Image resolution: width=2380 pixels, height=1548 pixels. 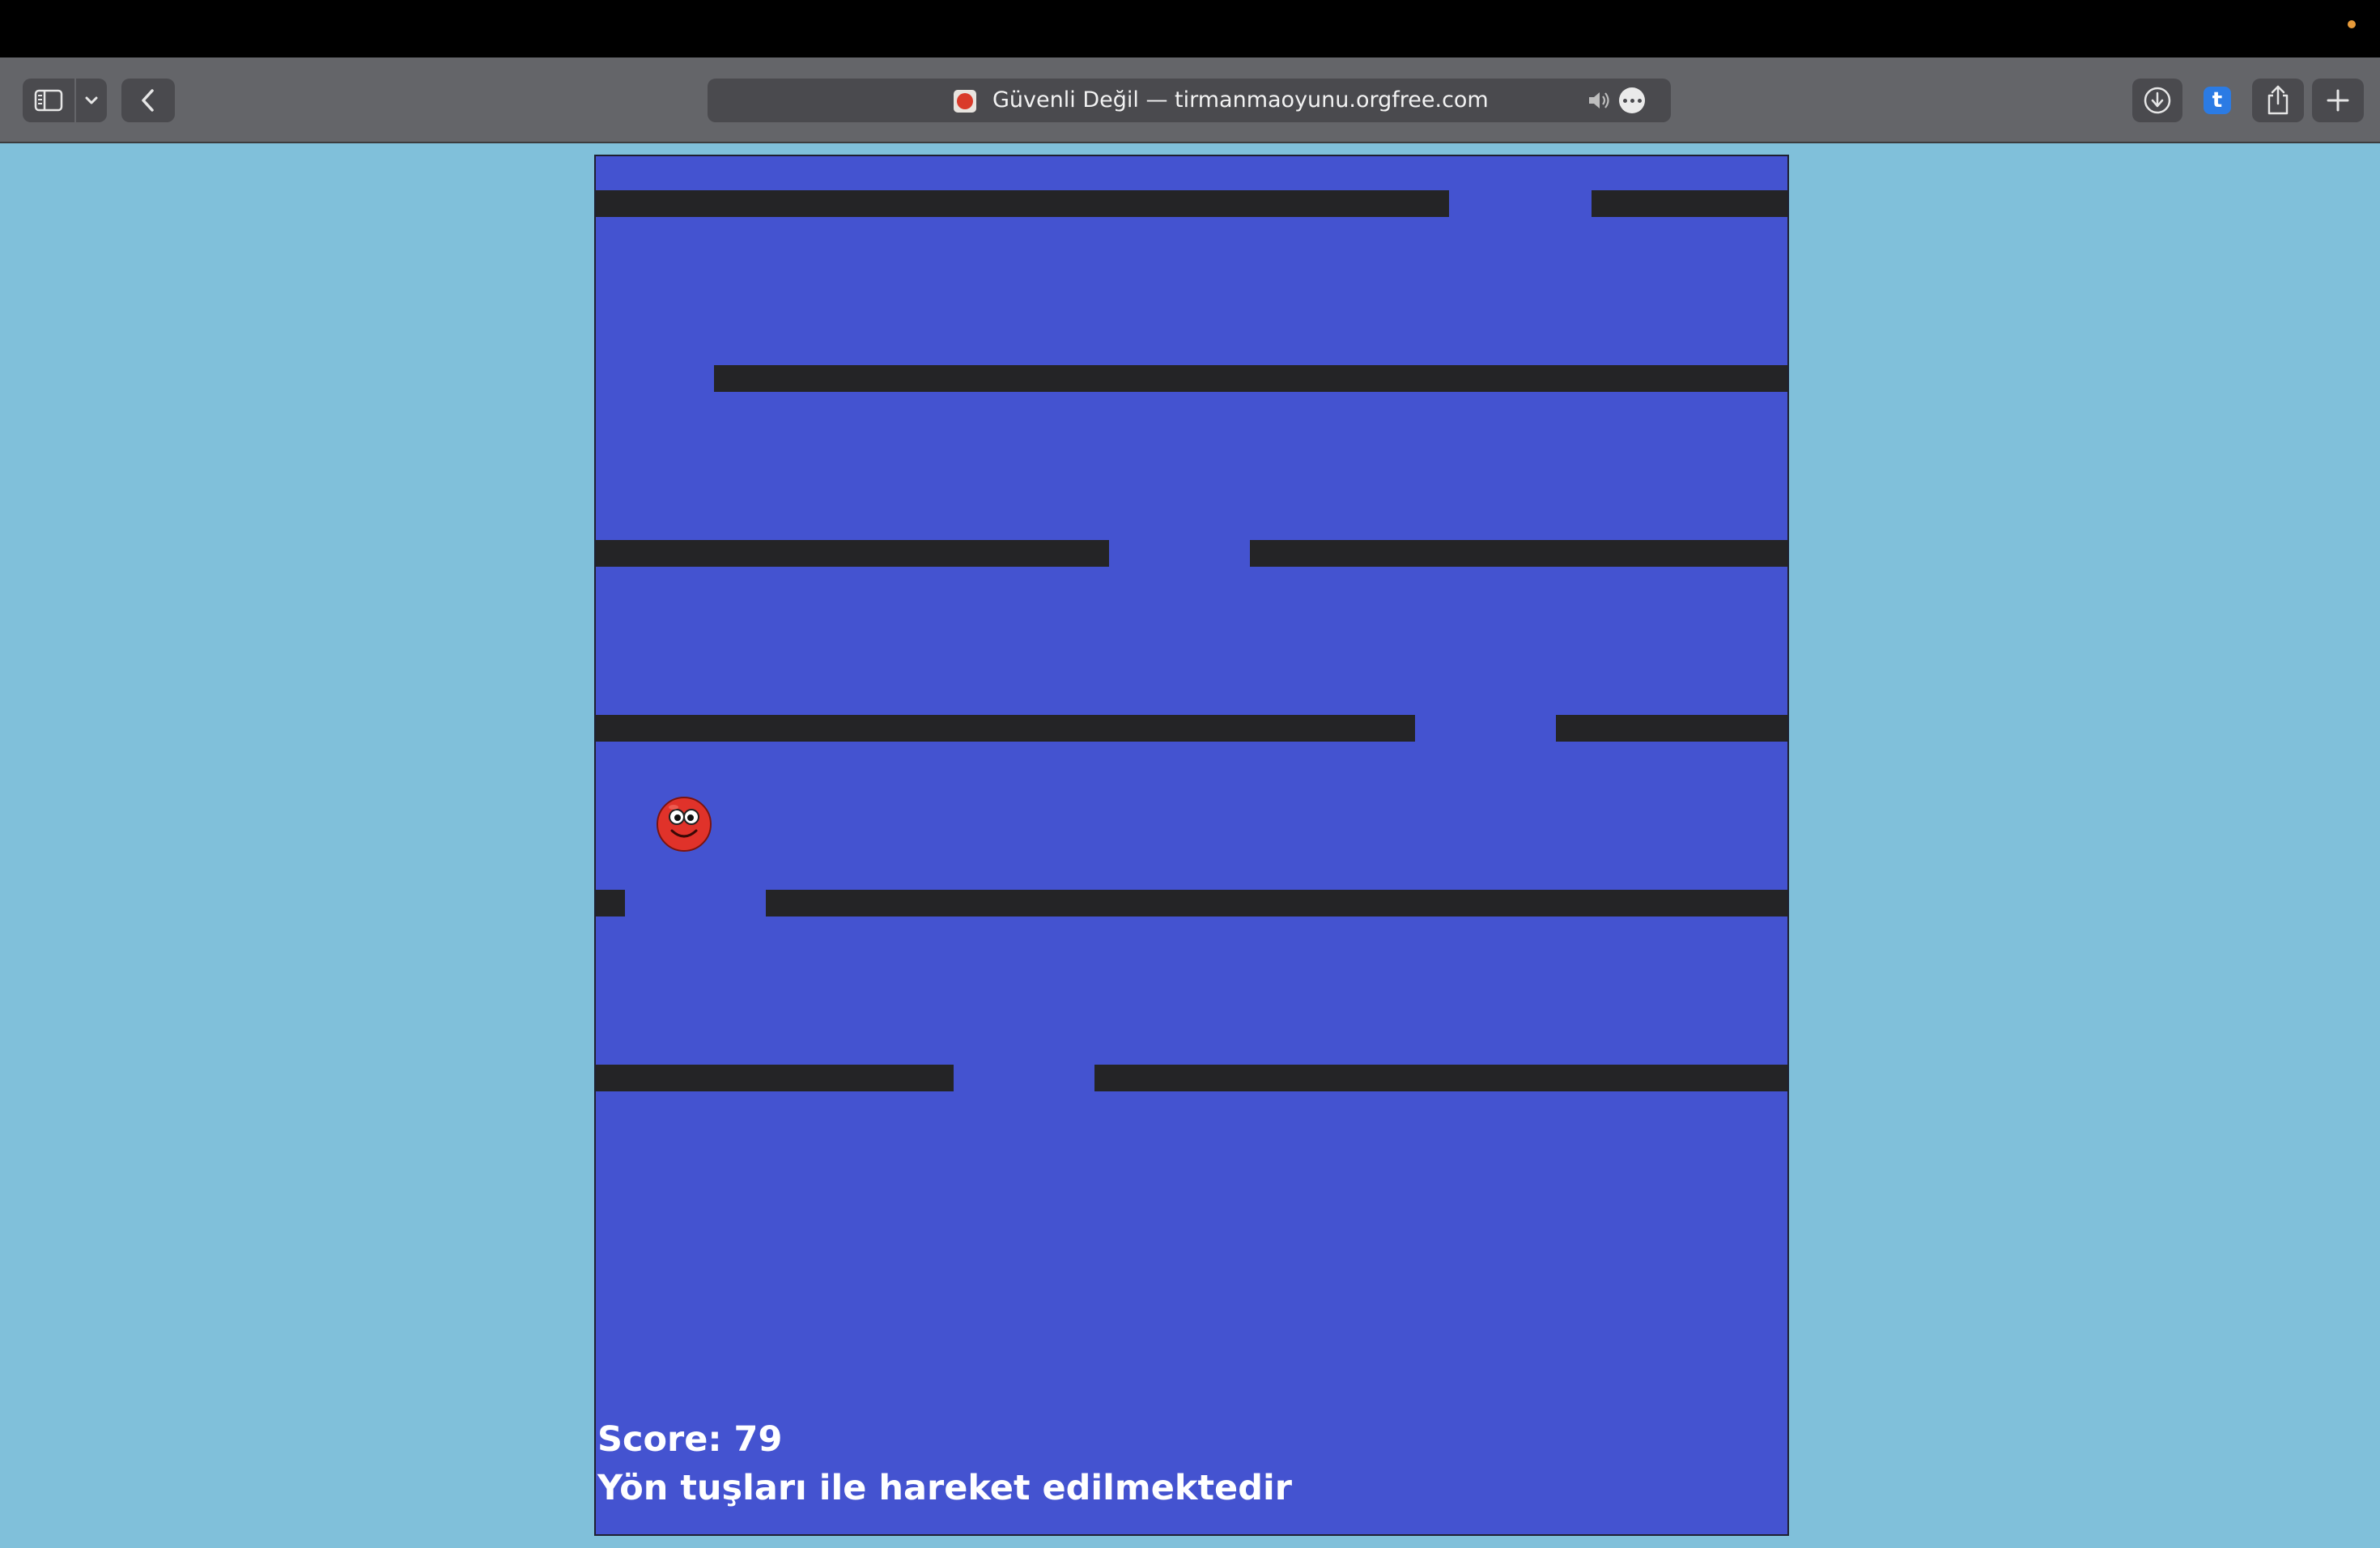 What do you see at coordinates (690, 1439) in the screenshot?
I see `score-text: Score: 79` at bounding box center [690, 1439].